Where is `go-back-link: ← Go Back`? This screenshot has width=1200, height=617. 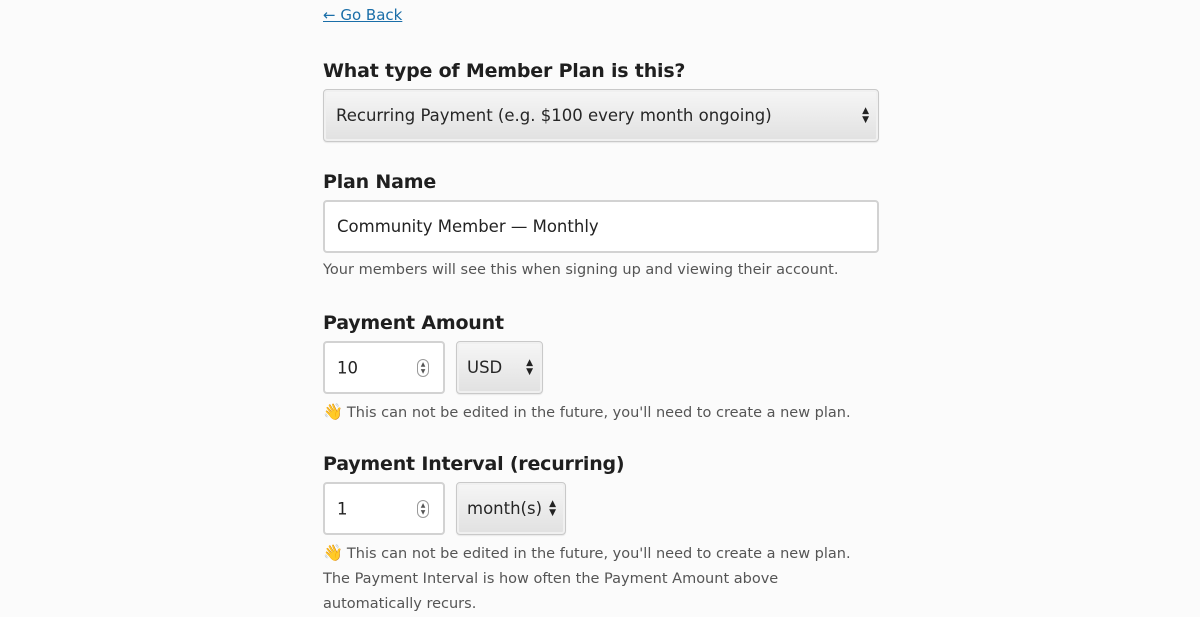
go-back-link: ← Go Back is located at coordinates (362, 15).